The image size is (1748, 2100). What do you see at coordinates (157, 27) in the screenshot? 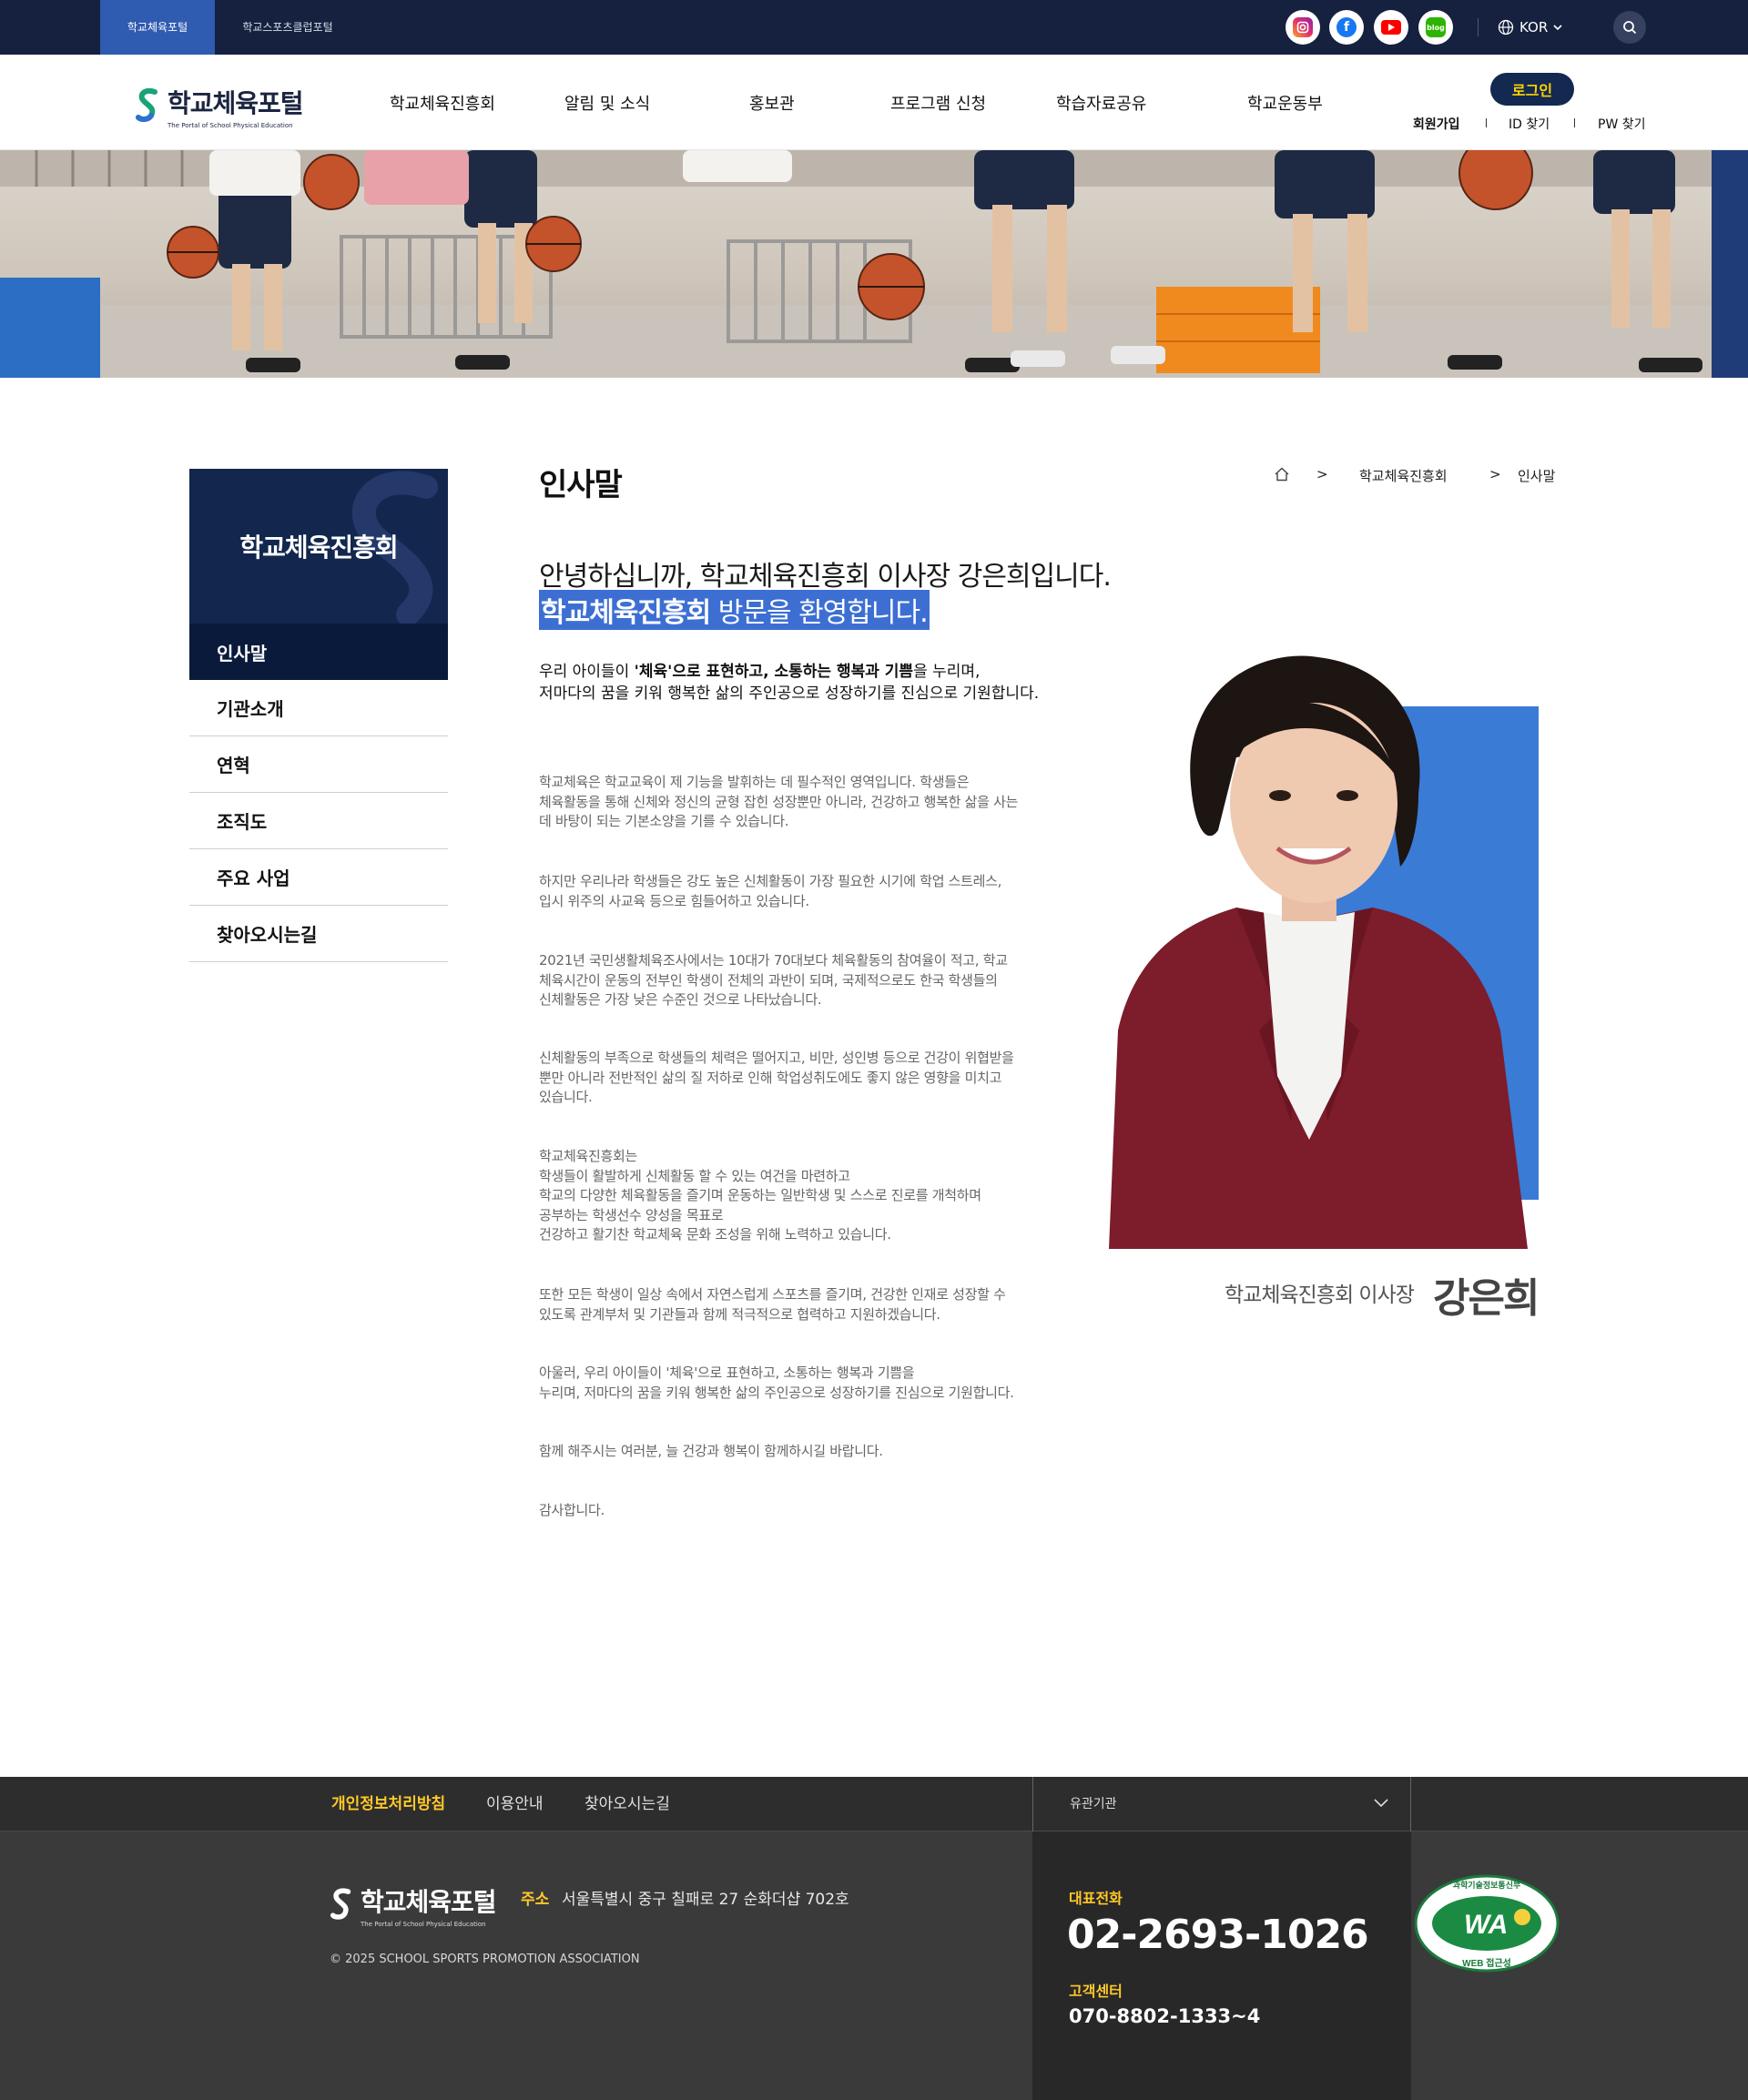
I see `portal-tab-school-pe: 학교체육포털` at bounding box center [157, 27].